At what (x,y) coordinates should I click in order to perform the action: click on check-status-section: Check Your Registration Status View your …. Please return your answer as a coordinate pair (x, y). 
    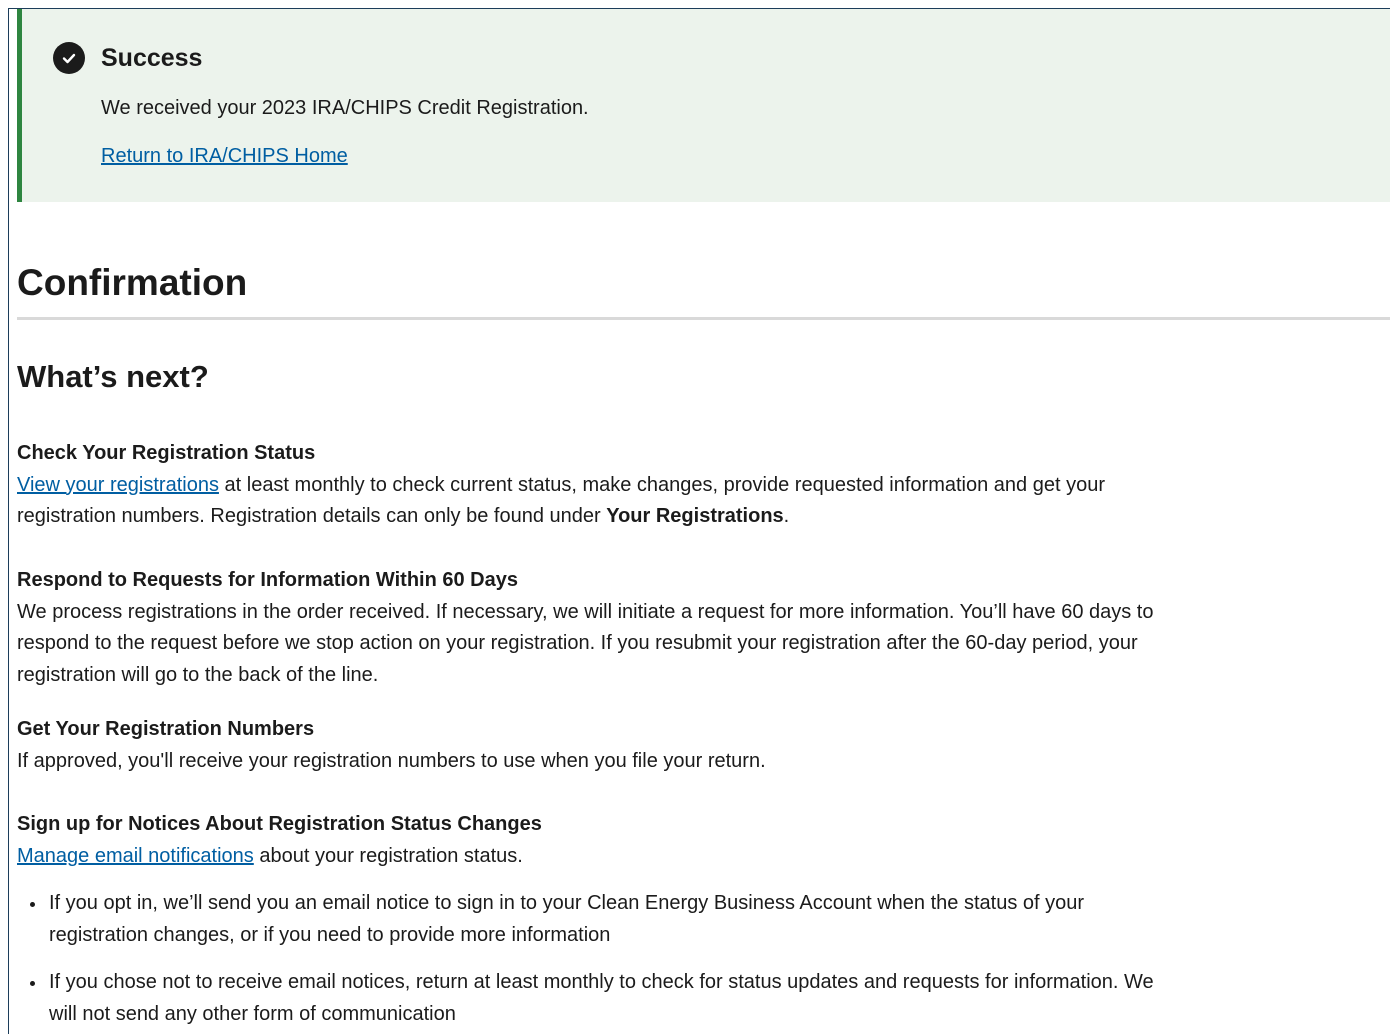
    Looking at the image, I should click on (587, 485).